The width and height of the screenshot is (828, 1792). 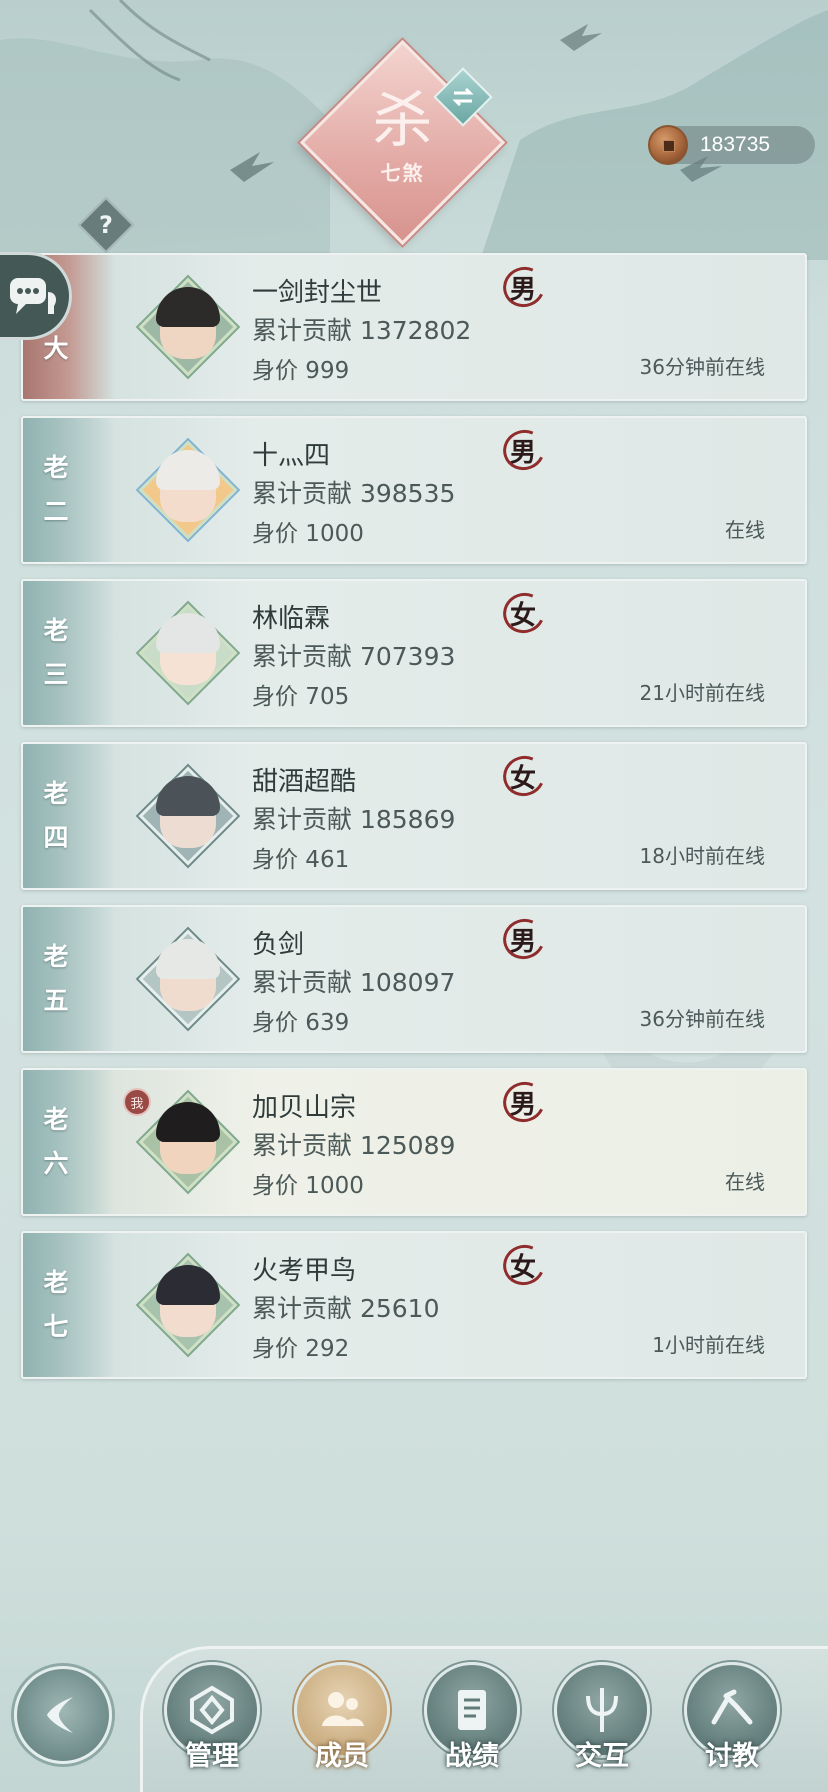 I want to click on online-status: 18小时前在线, so click(x=702, y=856).